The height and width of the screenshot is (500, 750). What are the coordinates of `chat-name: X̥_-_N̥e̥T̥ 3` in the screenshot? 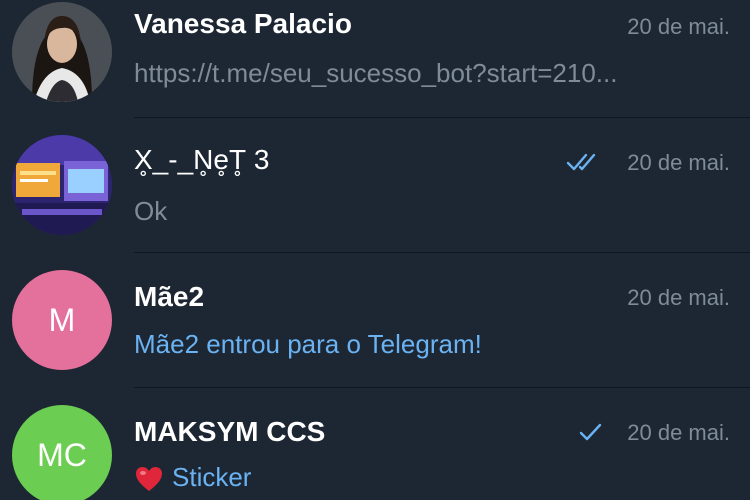 It's located at (202, 159).